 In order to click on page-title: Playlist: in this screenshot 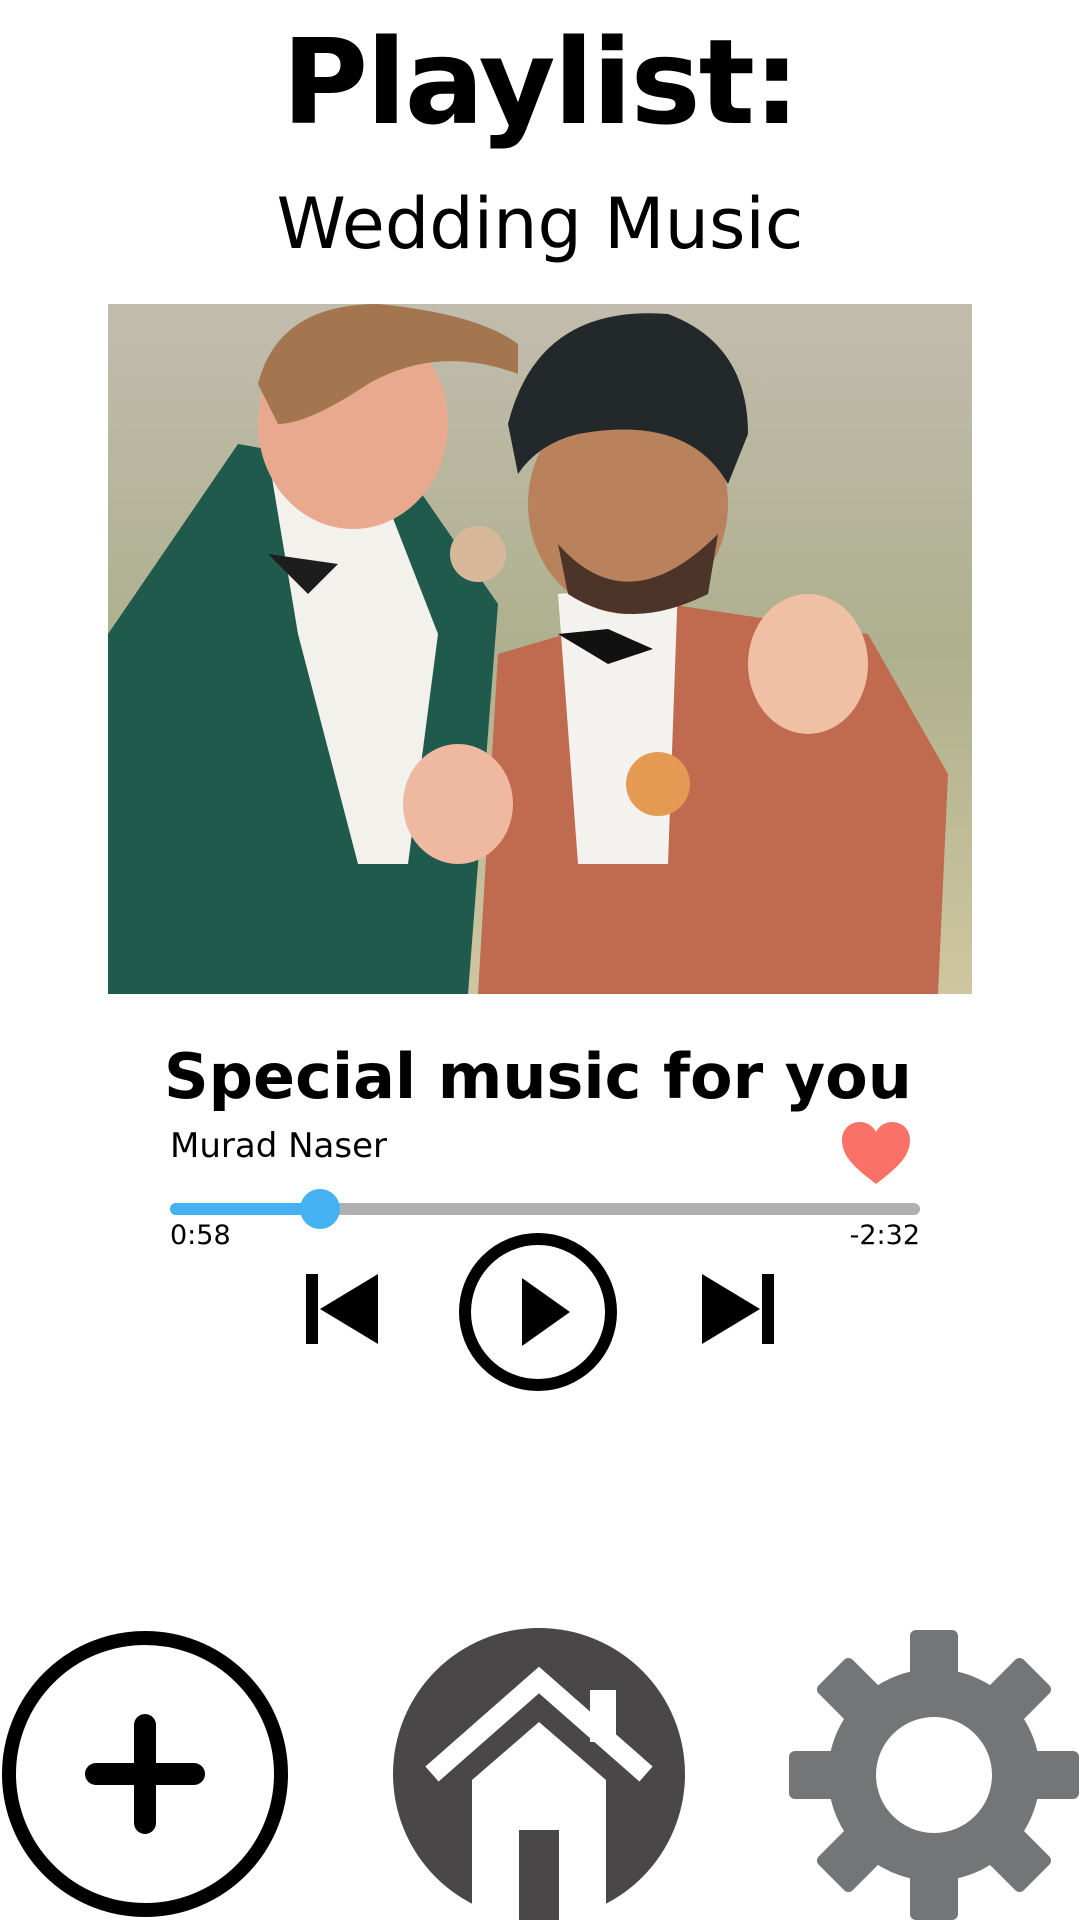, I will do `click(541, 82)`.